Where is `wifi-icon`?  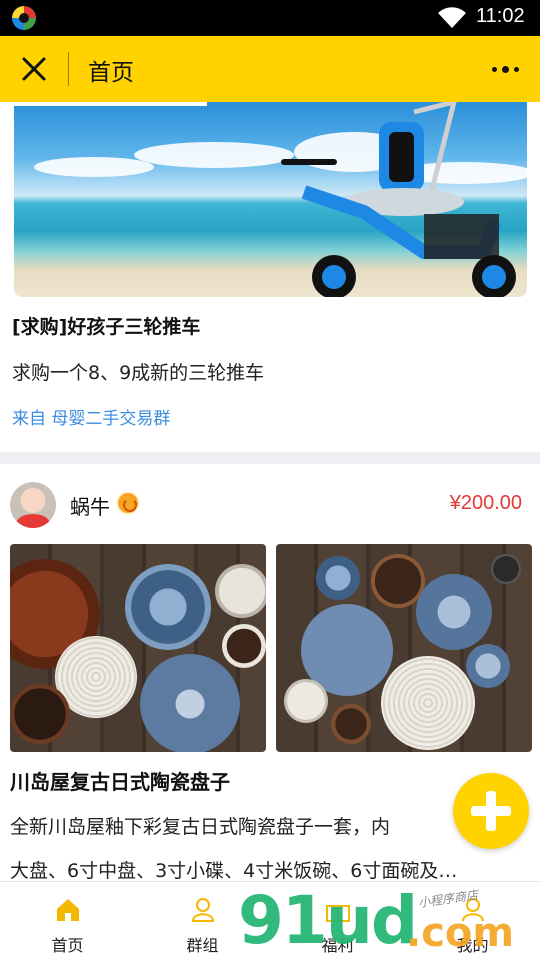
wifi-icon is located at coordinates (452, 17).